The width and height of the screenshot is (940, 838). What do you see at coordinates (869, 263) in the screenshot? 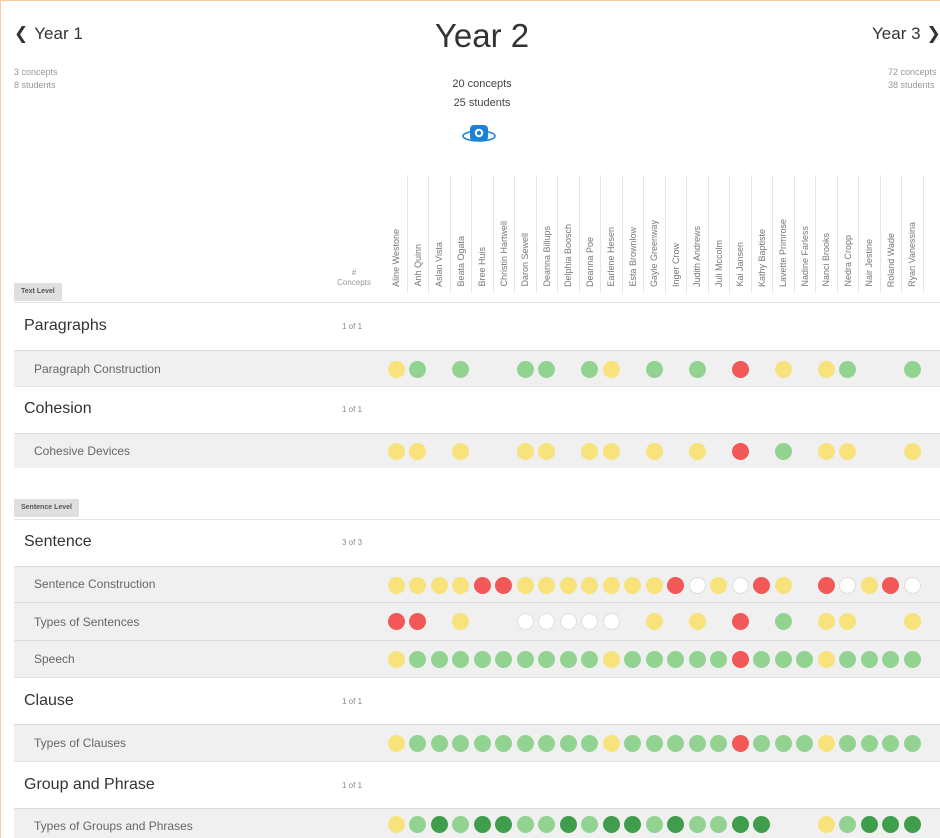
I see `student-name-header: Nair Jestine` at bounding box center [869, 263].